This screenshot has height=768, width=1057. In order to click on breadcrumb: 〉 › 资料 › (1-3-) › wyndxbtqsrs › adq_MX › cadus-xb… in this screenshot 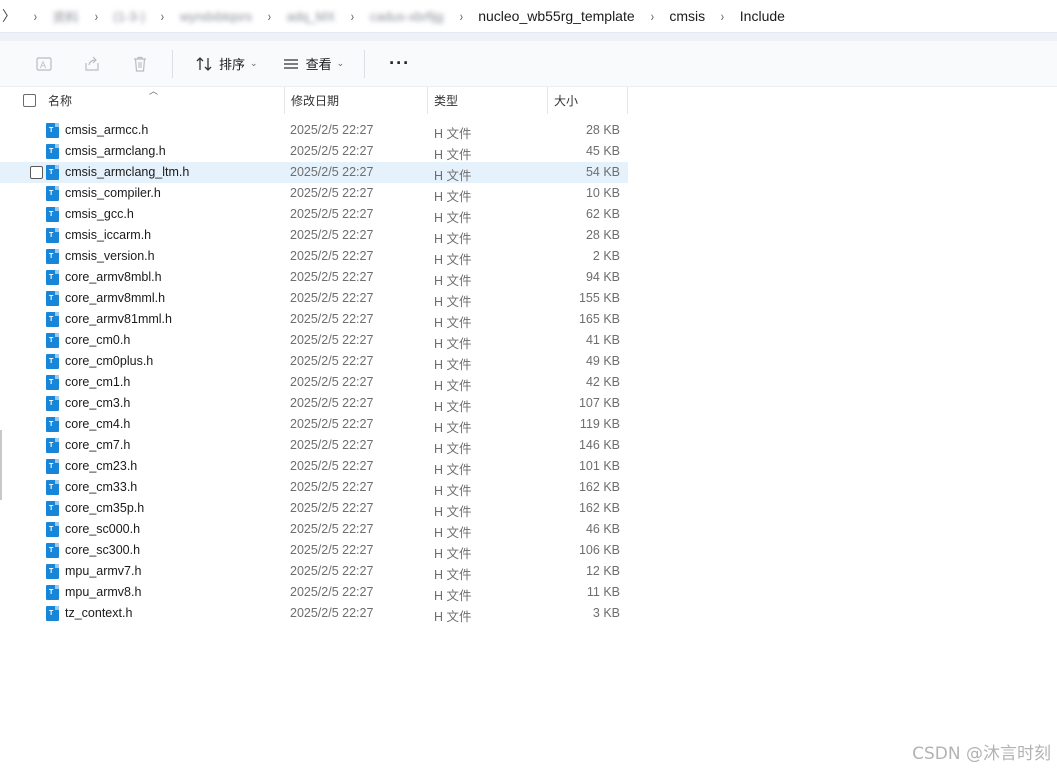, I will do `click(528, 16)`.